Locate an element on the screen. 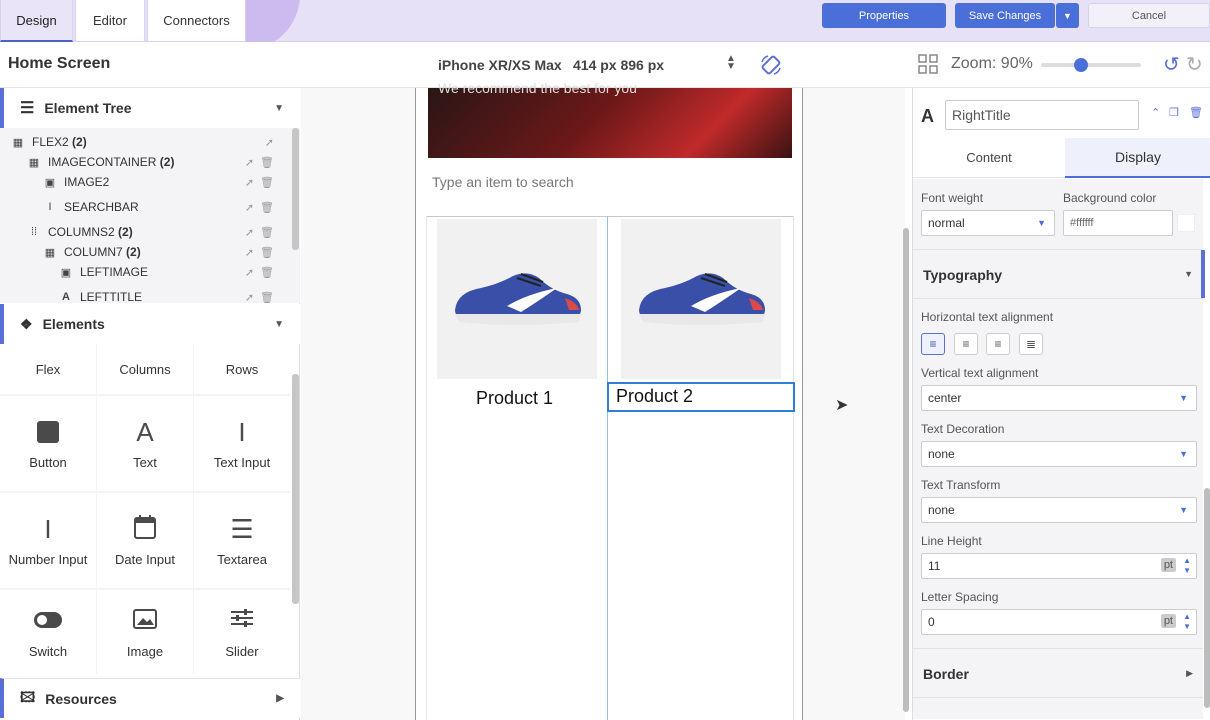 This screenshot has width=1210, height=720. column-divider is located at coordinates (607, 468).